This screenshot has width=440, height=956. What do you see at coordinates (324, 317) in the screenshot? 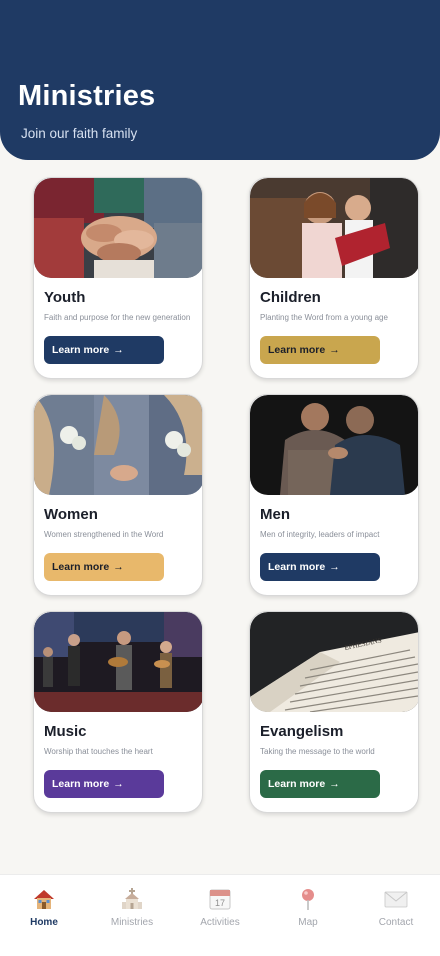
I see `card-description: Planting the Word from a young age` at bounding box center [324, 317].